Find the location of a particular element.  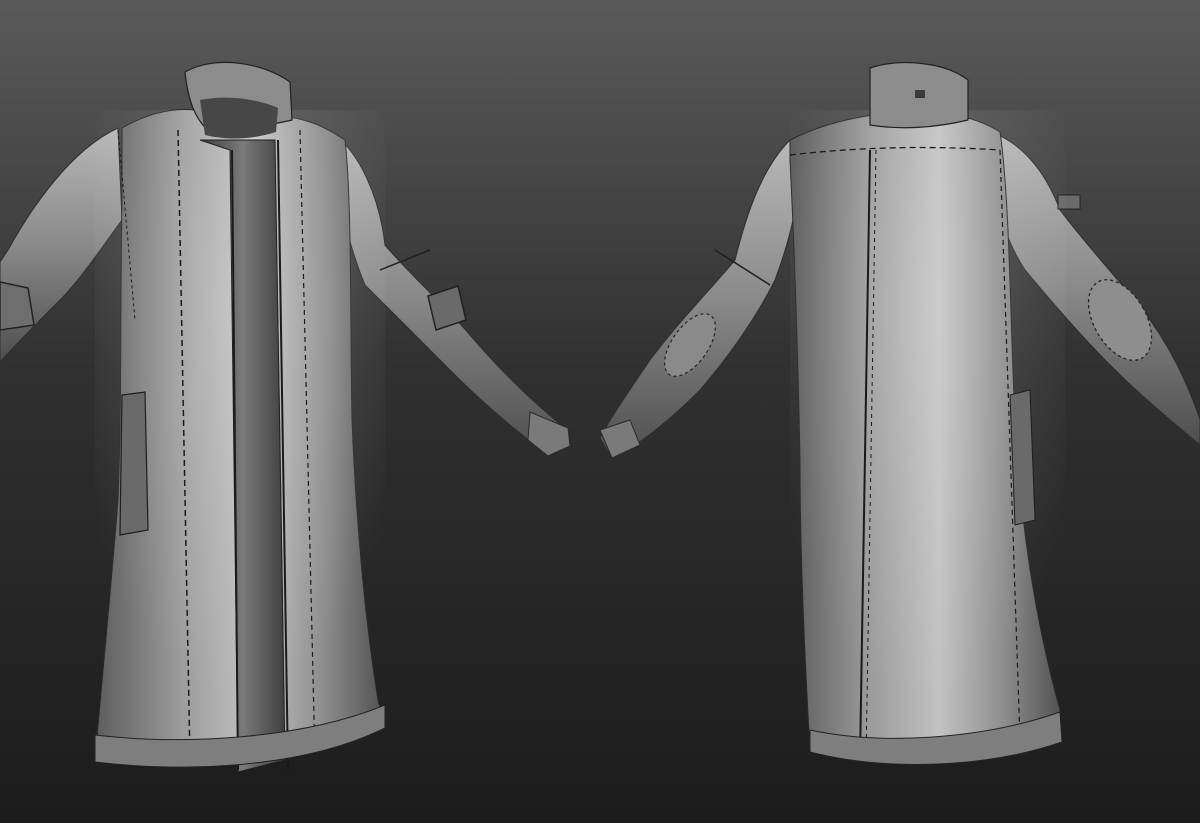

back-collar-button is located at coordinates (920, 94).